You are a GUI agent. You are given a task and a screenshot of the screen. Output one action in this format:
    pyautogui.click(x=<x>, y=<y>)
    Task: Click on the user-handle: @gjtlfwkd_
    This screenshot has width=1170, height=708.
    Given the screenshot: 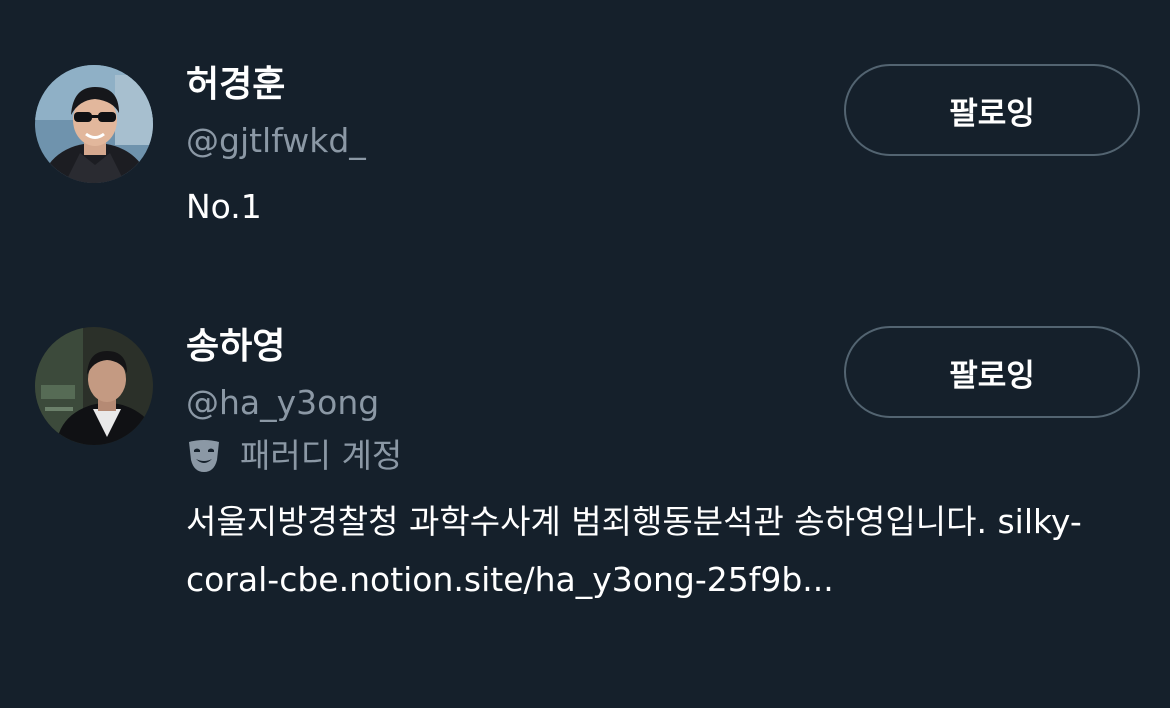 What is the action you would take?
    pyautogui.click(x=276, y=141)
    